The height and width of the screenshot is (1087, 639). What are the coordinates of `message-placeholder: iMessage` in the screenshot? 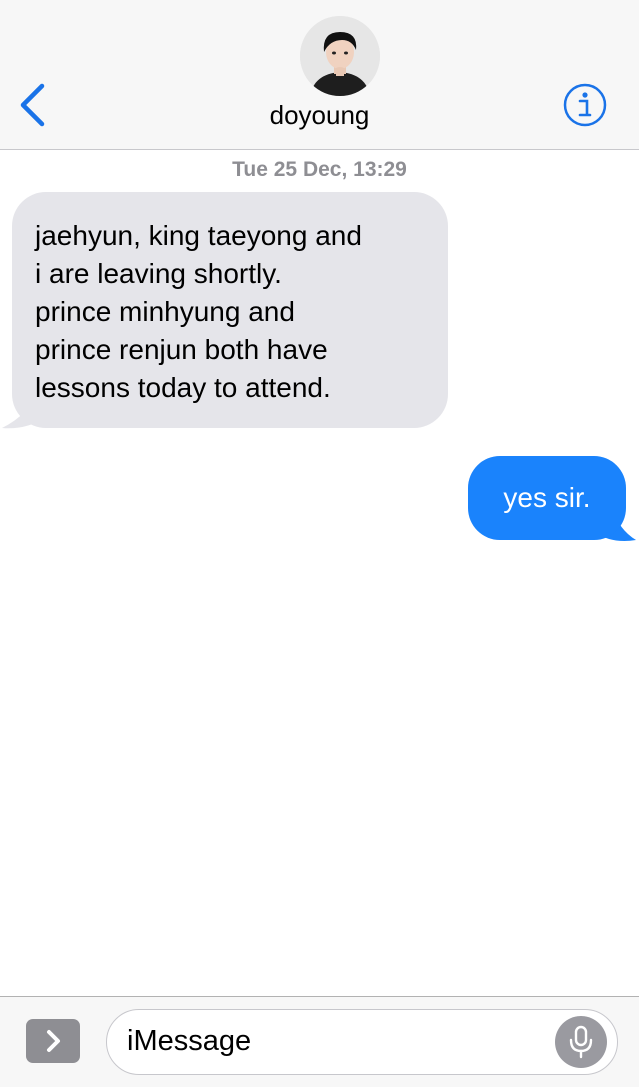 It's located at (189, 1041).